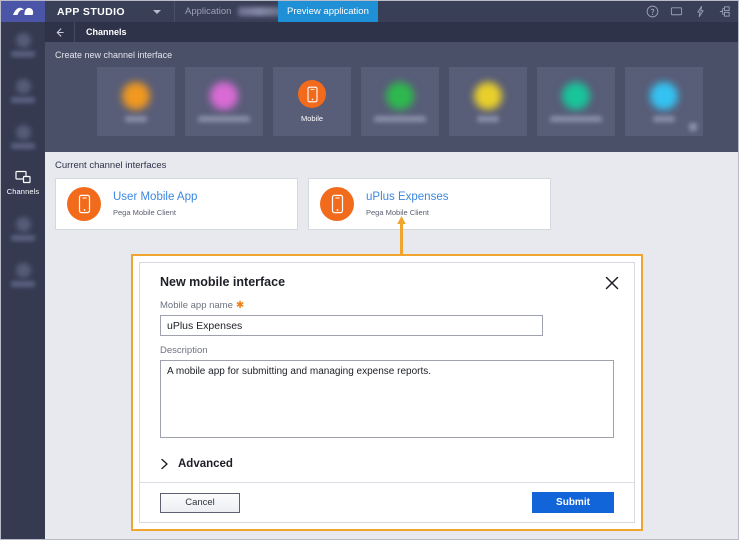 This screenshot has height=540, width=739. What do you see at coordinates (351, 325) in the screenshot?
I see `mobile-app-name-input` at bounding box center [351, 325].